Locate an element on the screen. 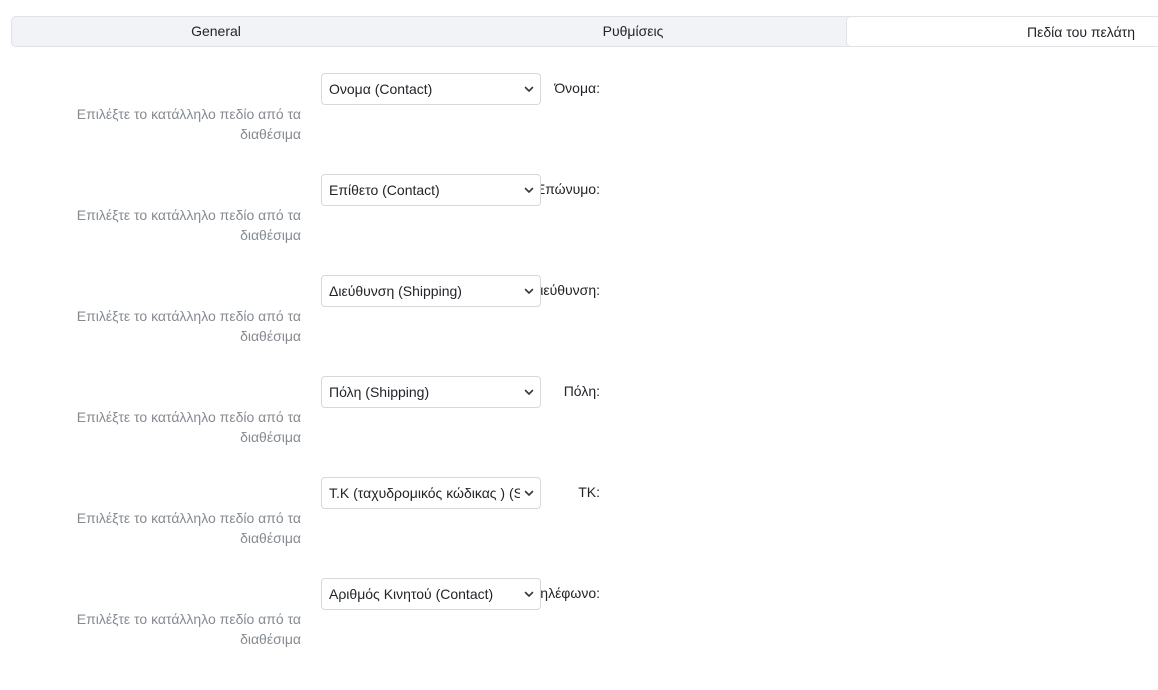 The height and width of the screenshot is (690, 1158). field-select: Αριθμός Κινητού (Contact) is located at coordinates (431, 594).